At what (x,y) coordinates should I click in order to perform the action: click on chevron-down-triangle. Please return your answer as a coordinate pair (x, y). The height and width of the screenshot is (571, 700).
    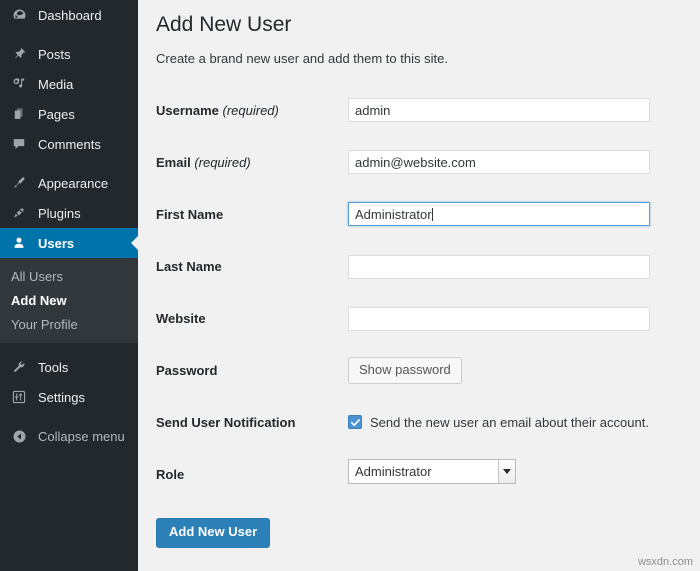
    Looking at the image, I should click on (507, 472).